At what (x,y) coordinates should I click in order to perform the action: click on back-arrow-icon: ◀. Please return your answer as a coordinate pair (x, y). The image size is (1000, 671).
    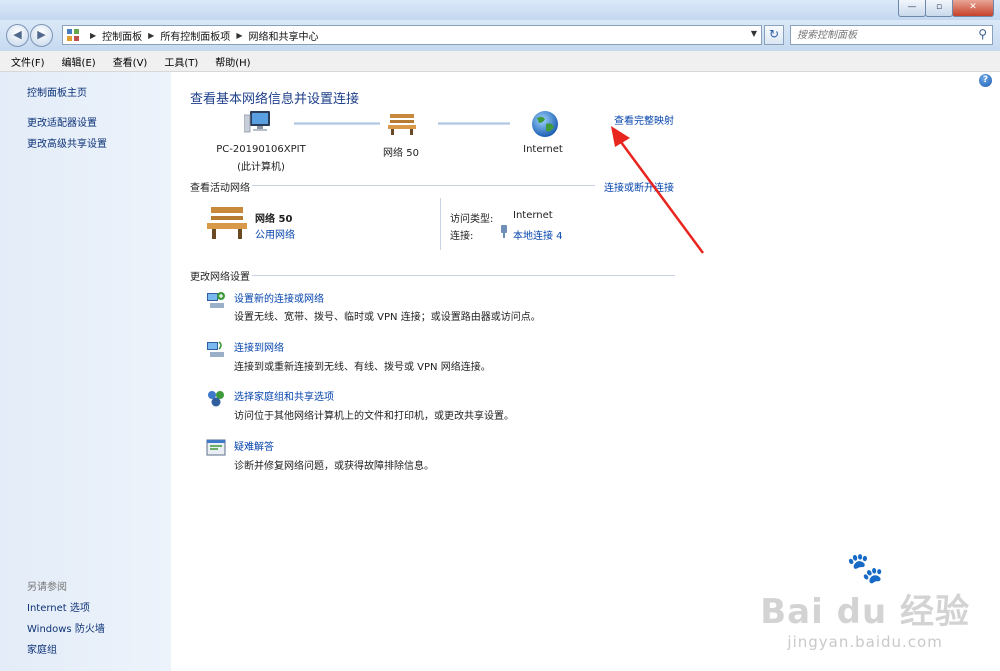
    Looking at the image, I should click on (17, 34).